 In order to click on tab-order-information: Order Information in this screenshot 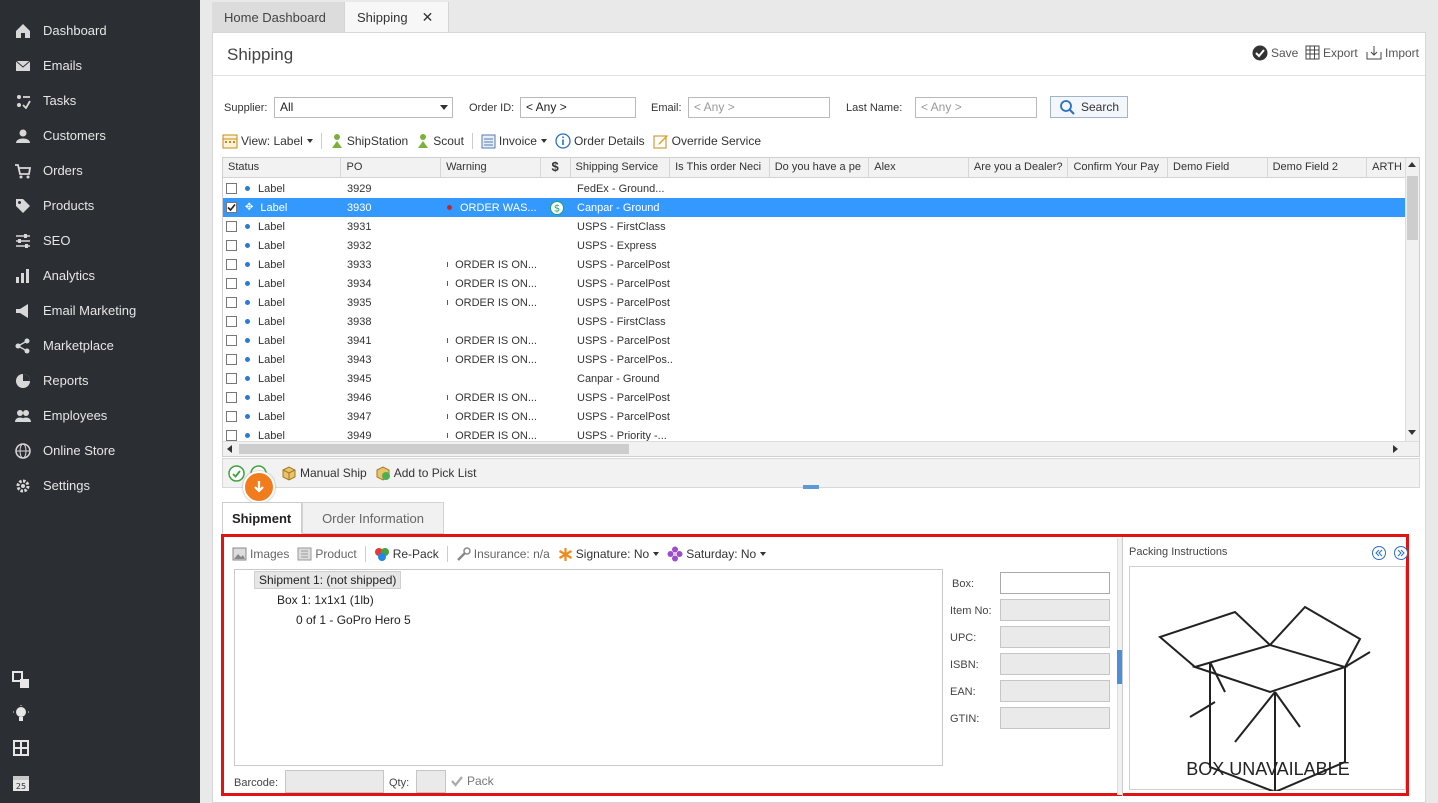, I will do `click(373, 518)`.